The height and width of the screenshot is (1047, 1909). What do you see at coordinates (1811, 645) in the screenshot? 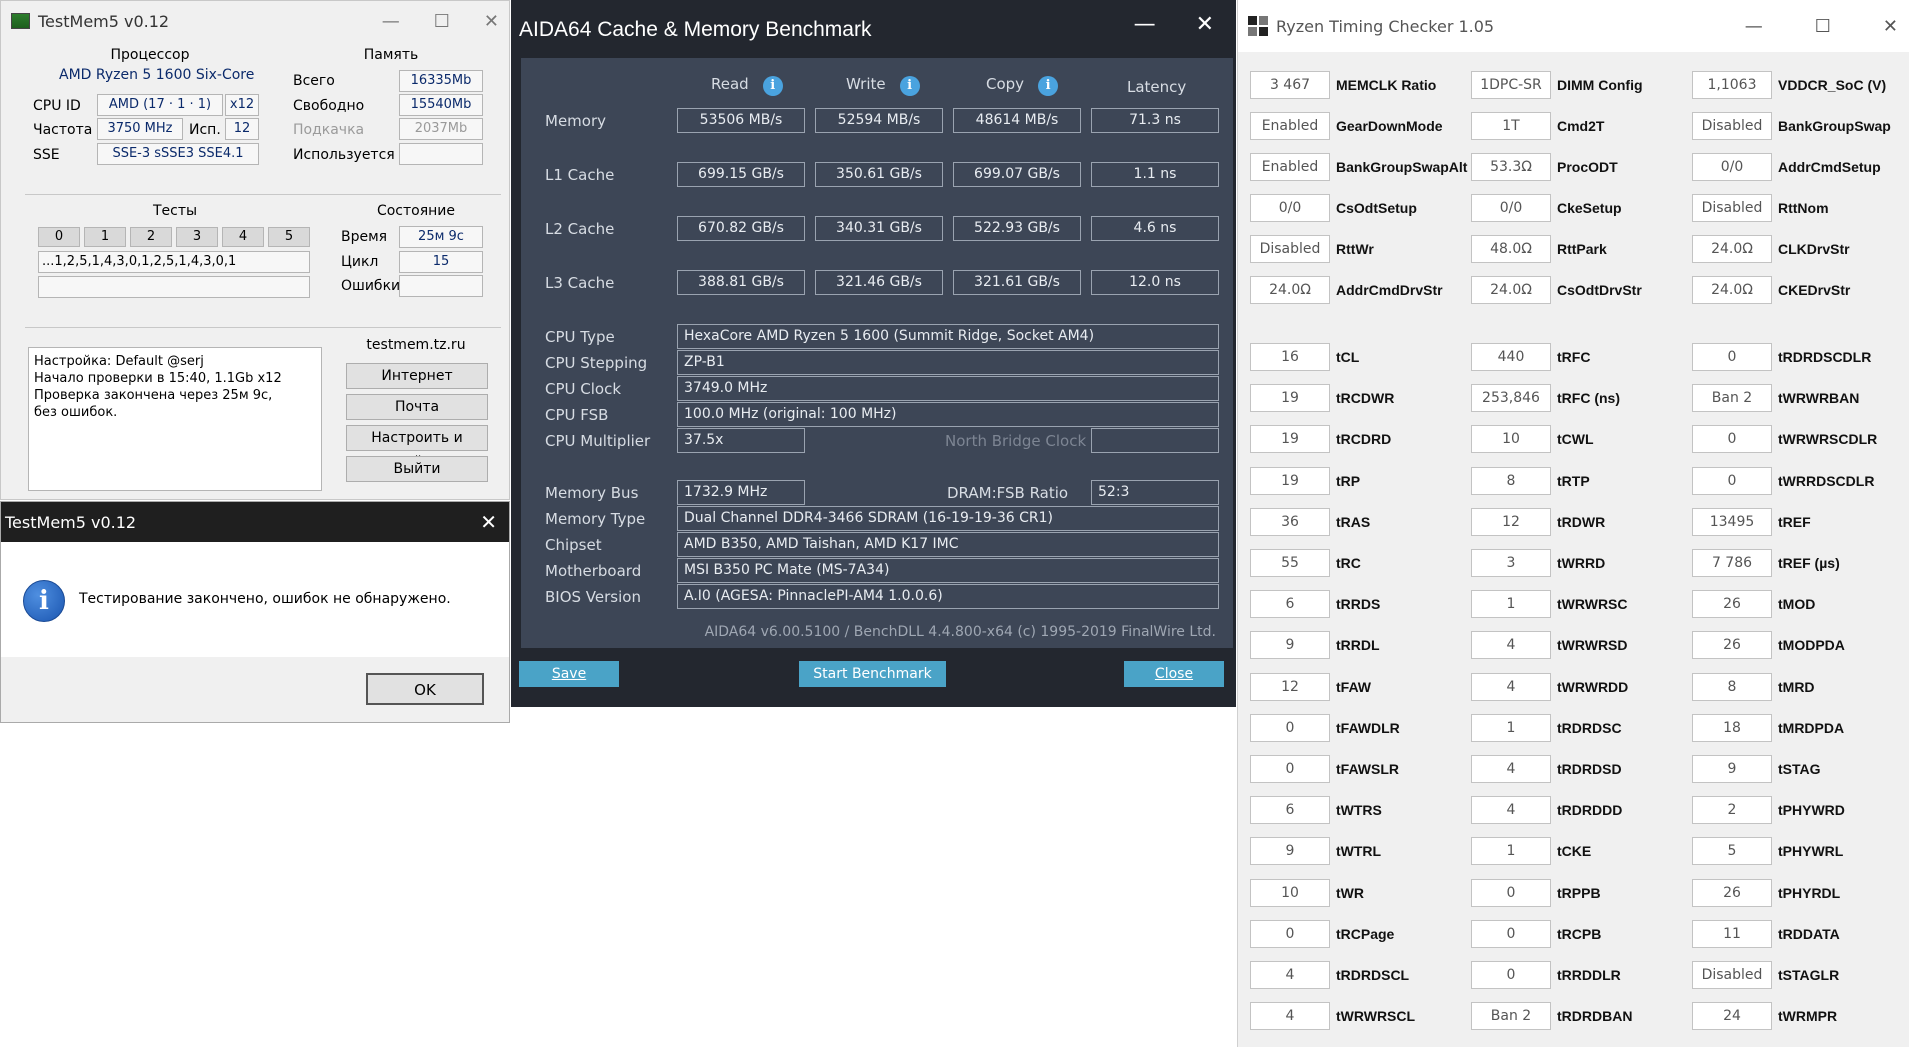
I see `timing-label: tMODPDA` at bounding box center [1811, 645].